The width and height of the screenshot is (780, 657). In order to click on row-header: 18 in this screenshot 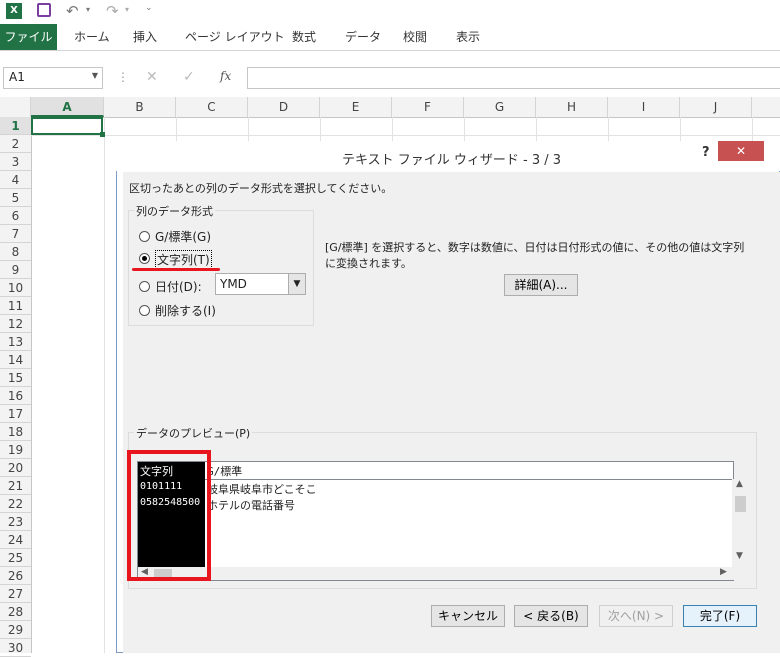, I will do `click(15, 432)`.